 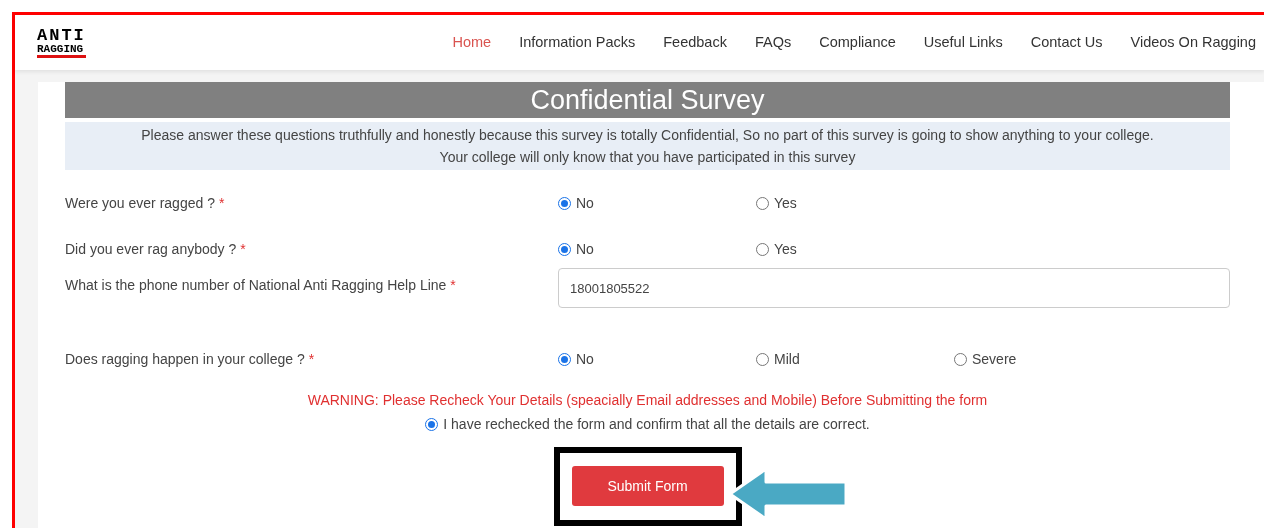 What do you see at coordinates (151, 249) in the screenshot?
I see `question-label: Did you ever rag anybody ?` at bounding box center [151, 249].